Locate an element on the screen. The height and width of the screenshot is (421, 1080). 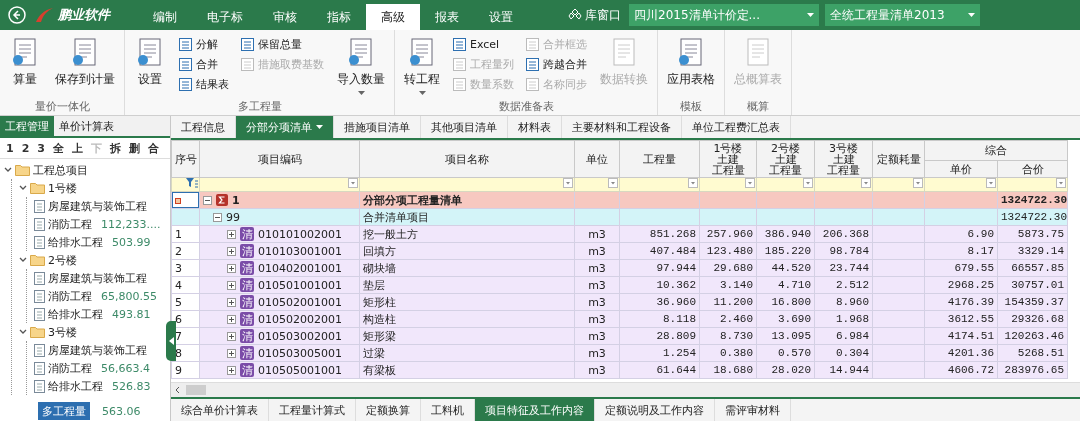
column-header: 3号楼 土建 工程量 is located at coordinates (843, 159).